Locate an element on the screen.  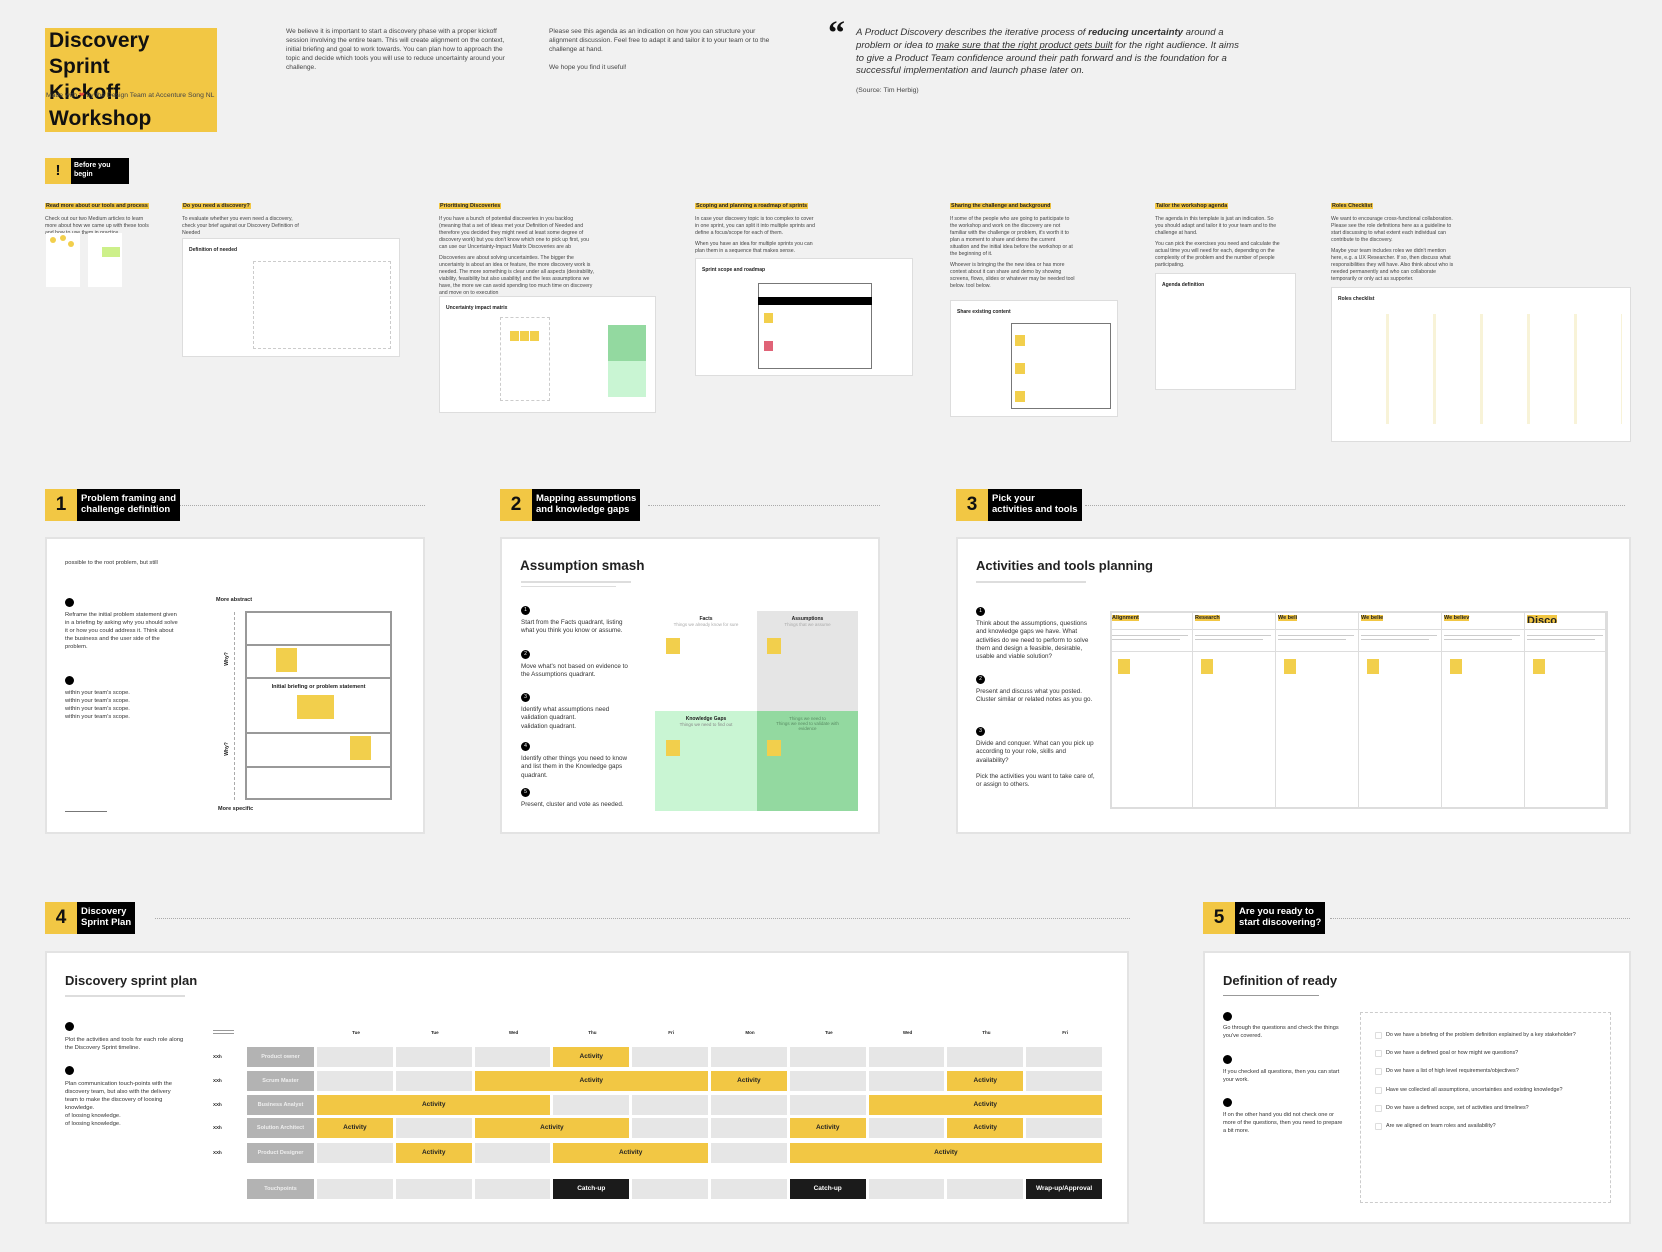
arrow-divider is located at coordinates (1480, 918).